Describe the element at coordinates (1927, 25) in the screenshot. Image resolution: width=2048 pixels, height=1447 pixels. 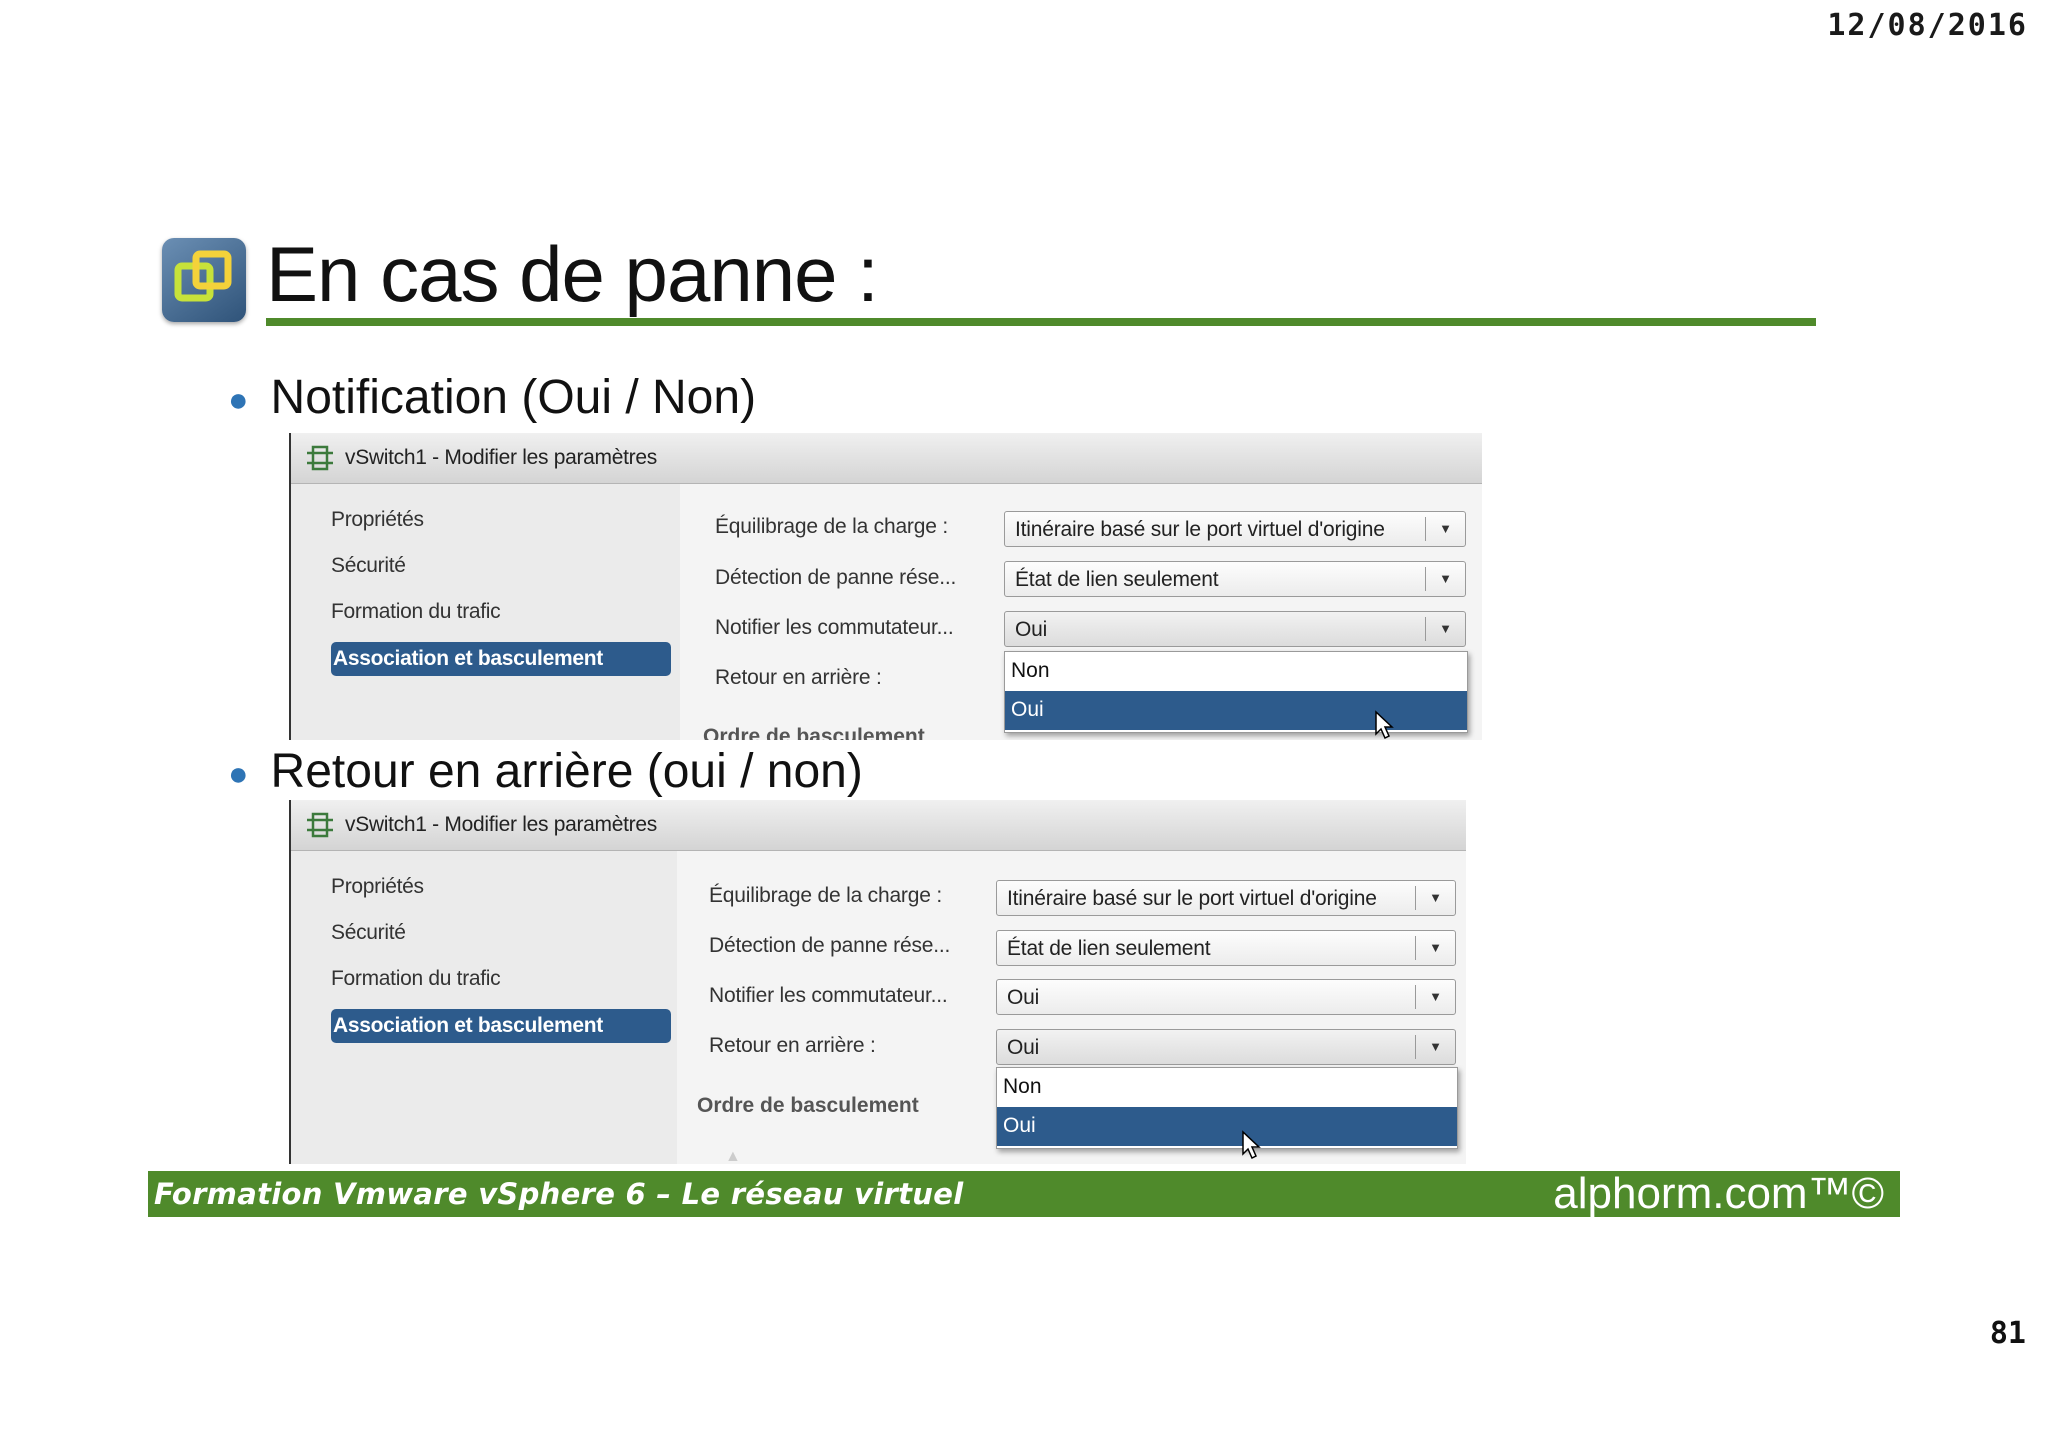
I see `date-label: 12/08/2016` at that location.